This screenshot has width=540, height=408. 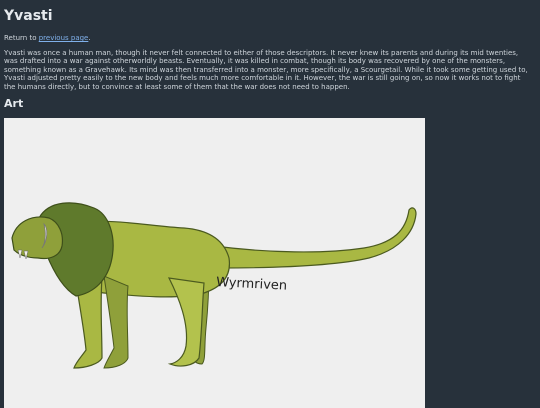 I want to click on artist-signature: Wyrmriven, so click(x=252, y=284).